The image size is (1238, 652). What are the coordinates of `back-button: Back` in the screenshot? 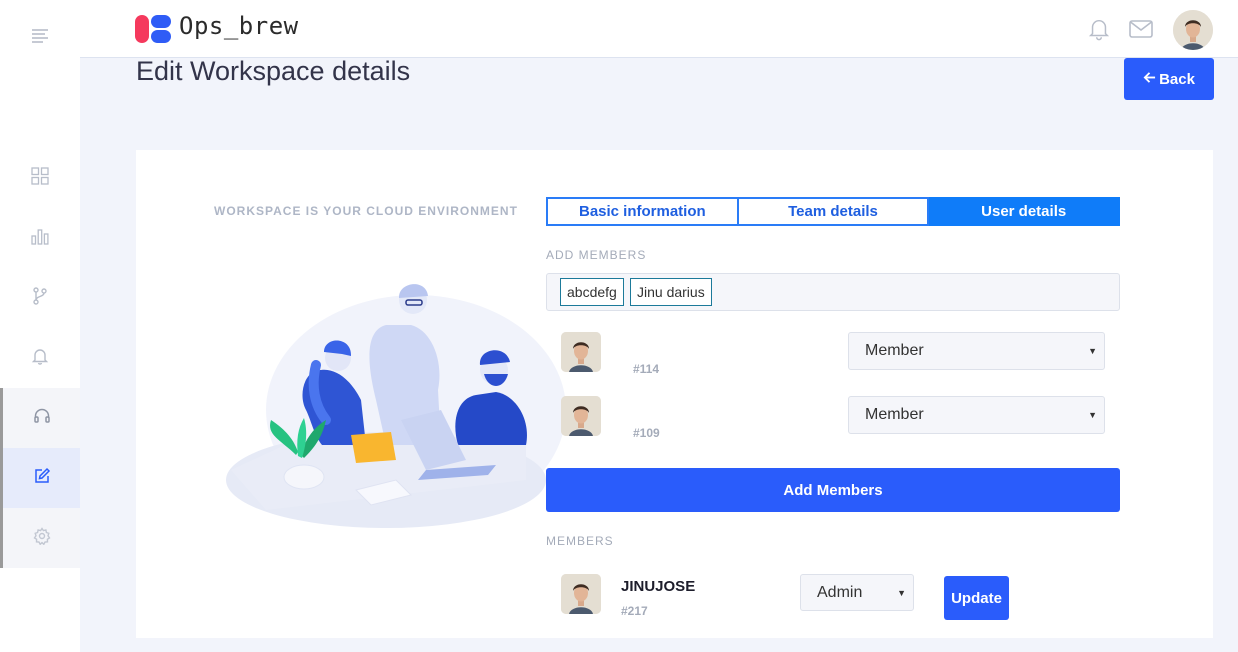 It's located at (1169, 79).